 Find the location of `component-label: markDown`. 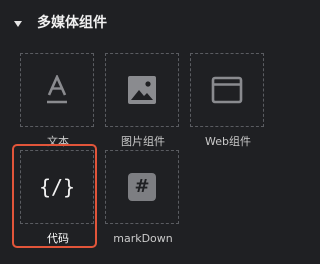

component-label: markDown is located at coordinates (143, 238).